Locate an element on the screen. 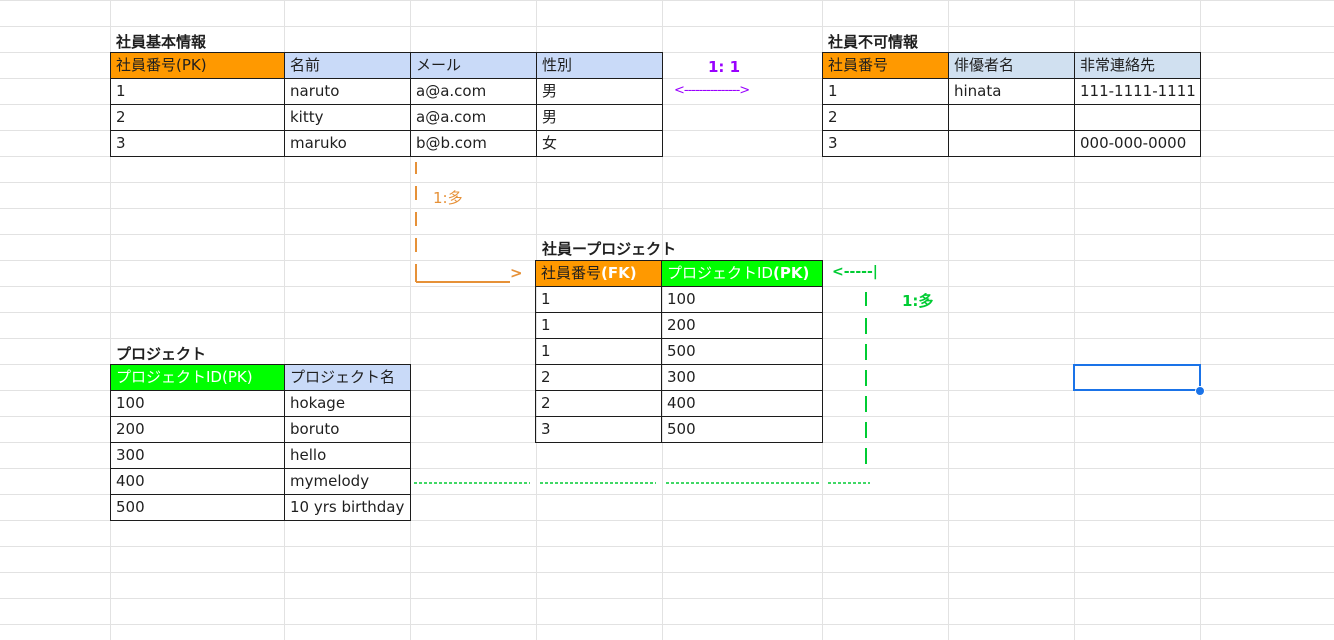 This screenshot has height=640, width=1334. selected-cell is located at coordinates (1137, 377).